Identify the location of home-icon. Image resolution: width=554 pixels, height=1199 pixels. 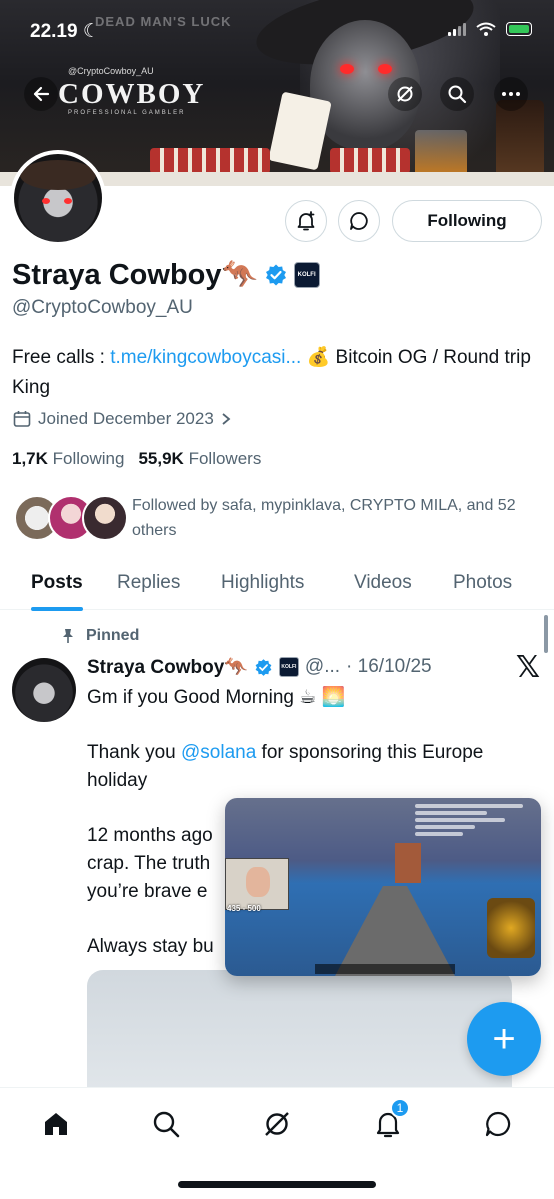
(56, 1124).